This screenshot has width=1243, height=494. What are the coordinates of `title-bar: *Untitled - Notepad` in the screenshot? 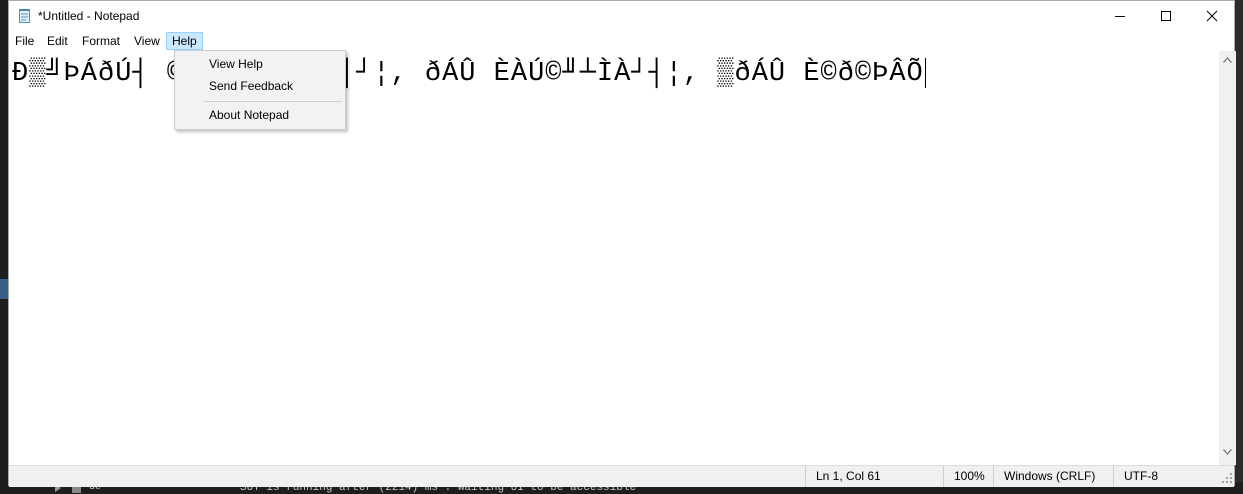 It's located at (621, 16).